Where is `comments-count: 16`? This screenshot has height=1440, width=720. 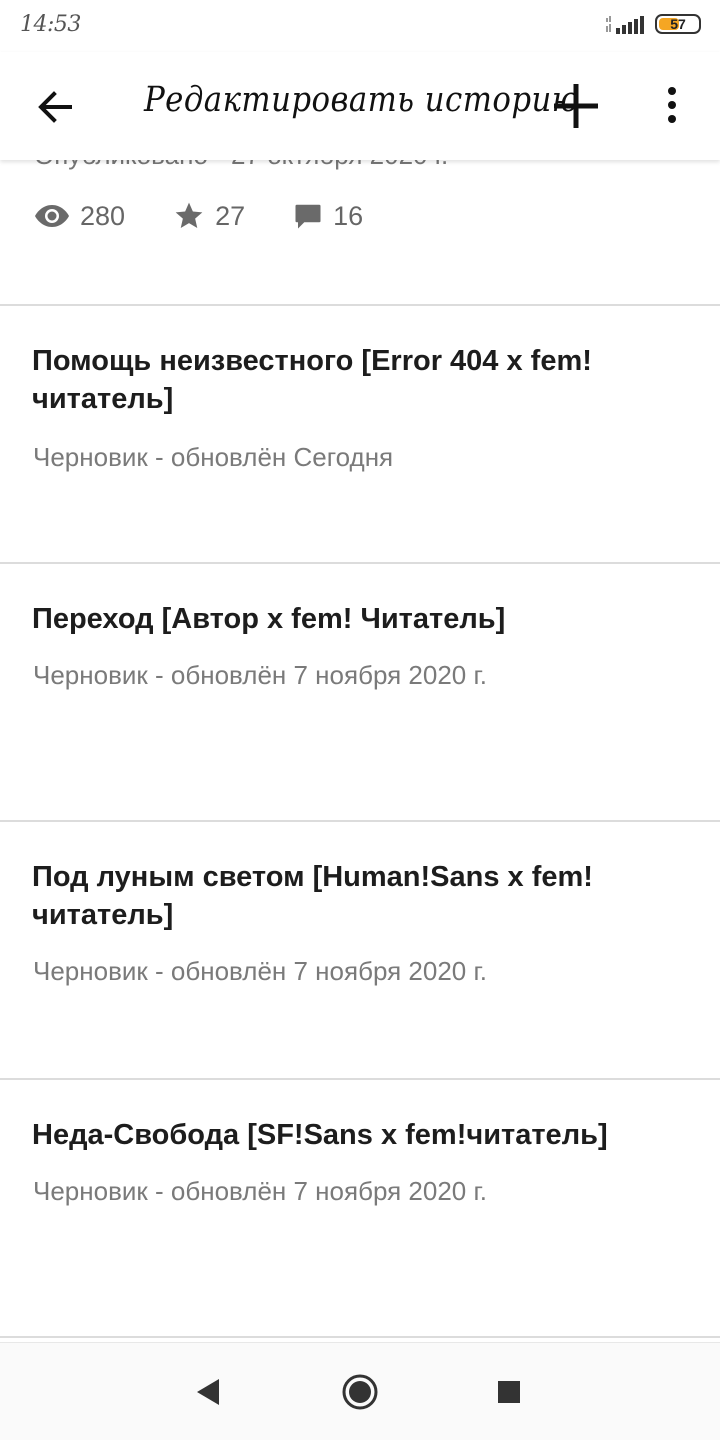 comments-count: 16 is located at coordinates (348, 215).